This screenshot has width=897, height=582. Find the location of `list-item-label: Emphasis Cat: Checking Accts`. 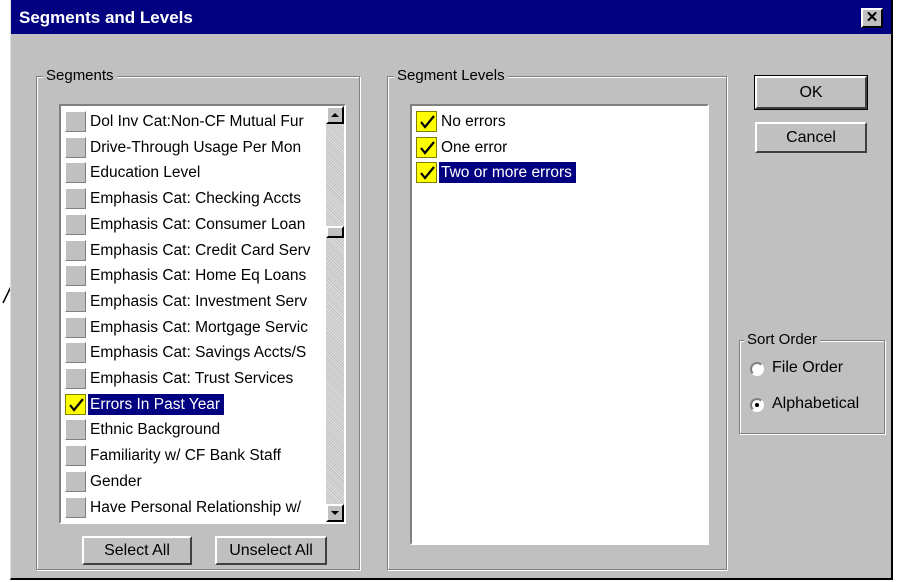

list-item-label: Emphasis Cat: Checking Accts is located at coordinates (196, 199).